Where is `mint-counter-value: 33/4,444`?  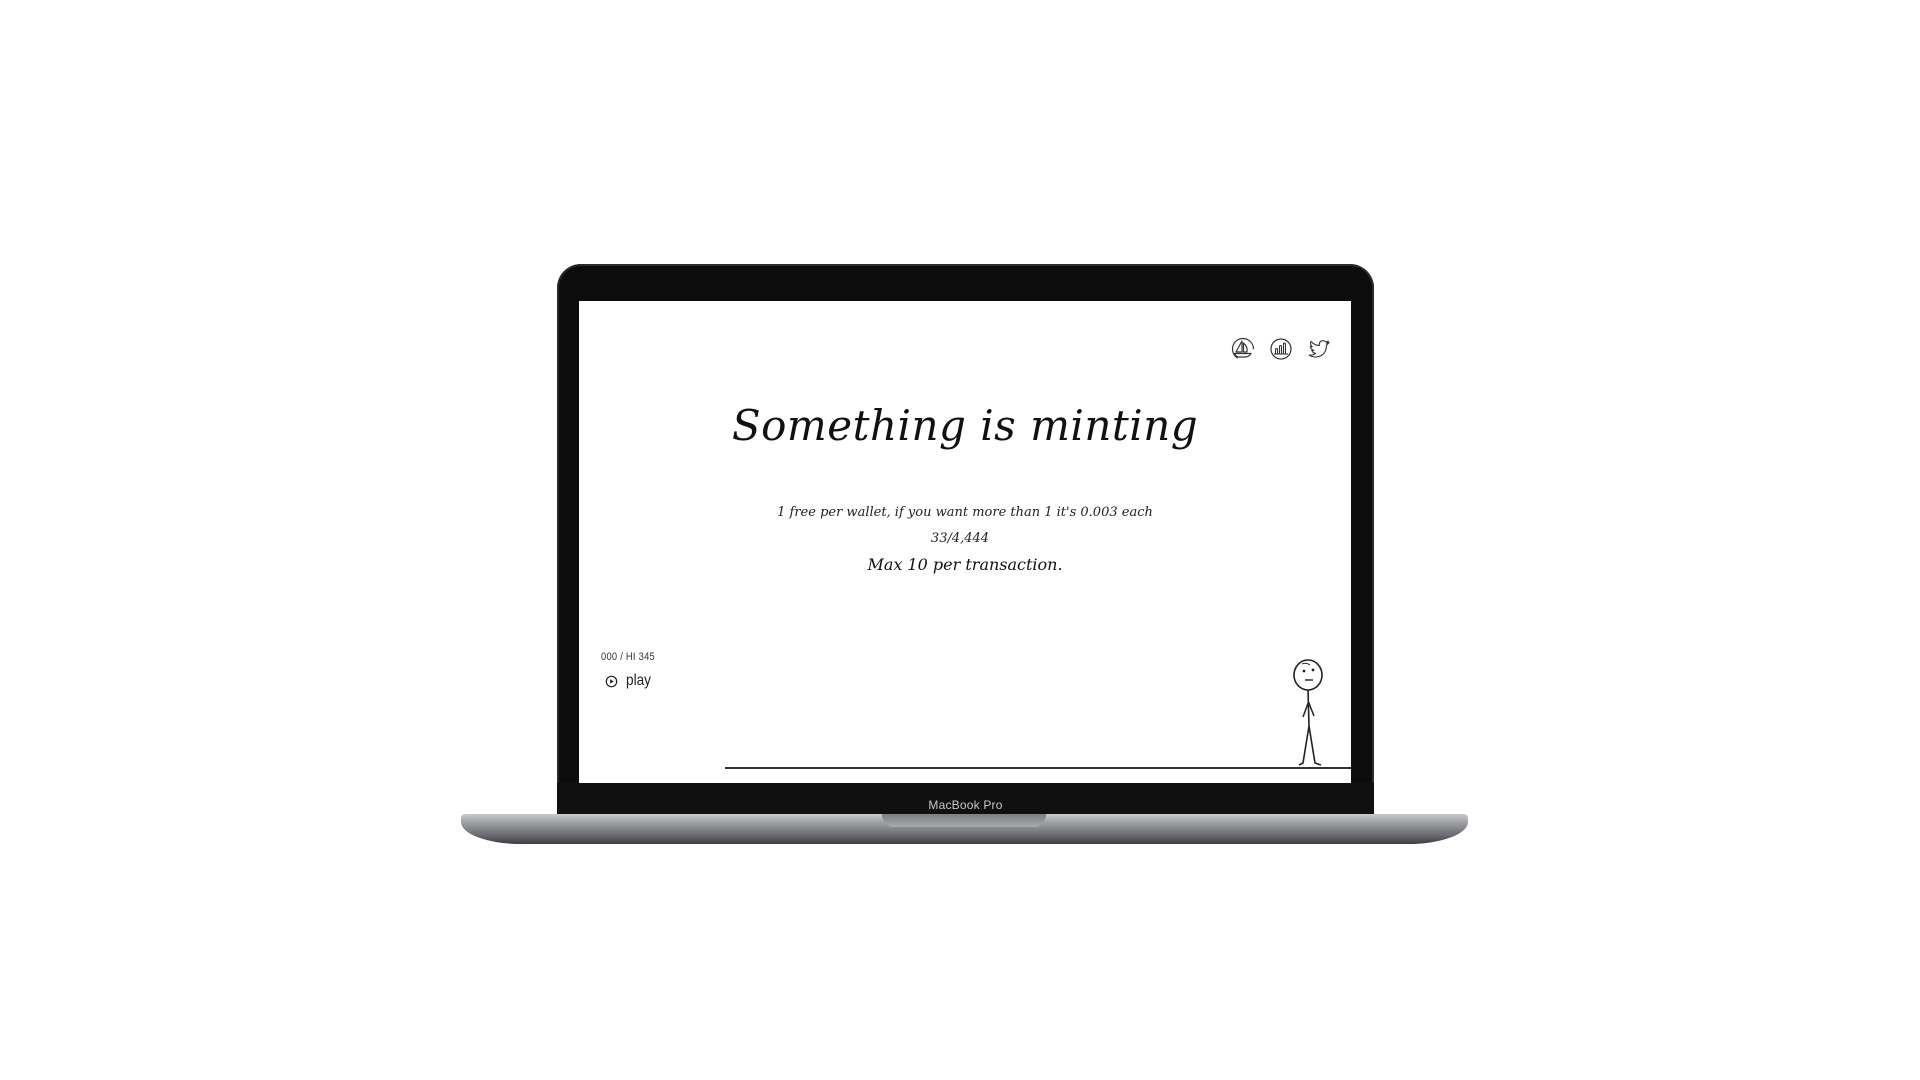
mint-counter-value: 33/4,444 is located at coordinates (960, 538).